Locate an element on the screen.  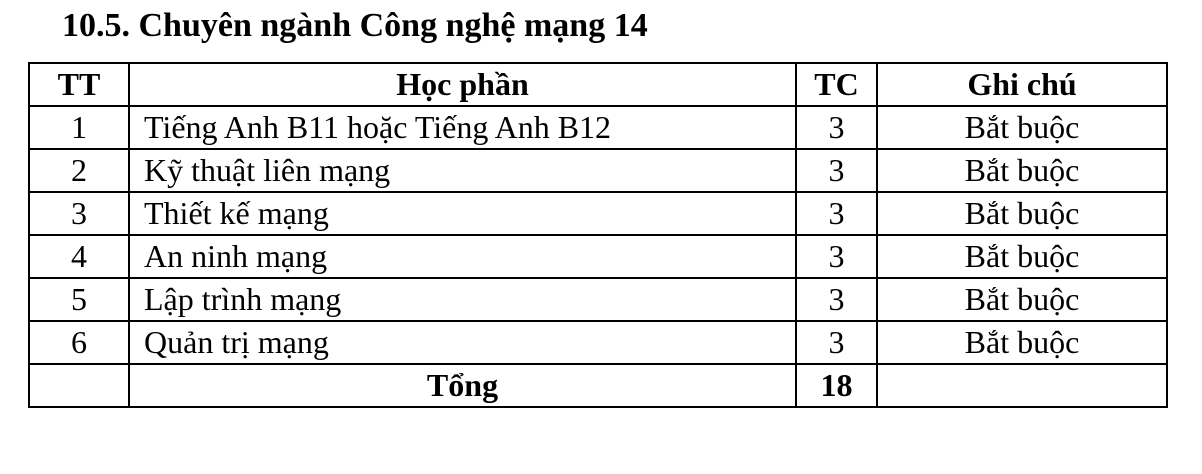
header-tt: TT is located at coordinates (79, 84).